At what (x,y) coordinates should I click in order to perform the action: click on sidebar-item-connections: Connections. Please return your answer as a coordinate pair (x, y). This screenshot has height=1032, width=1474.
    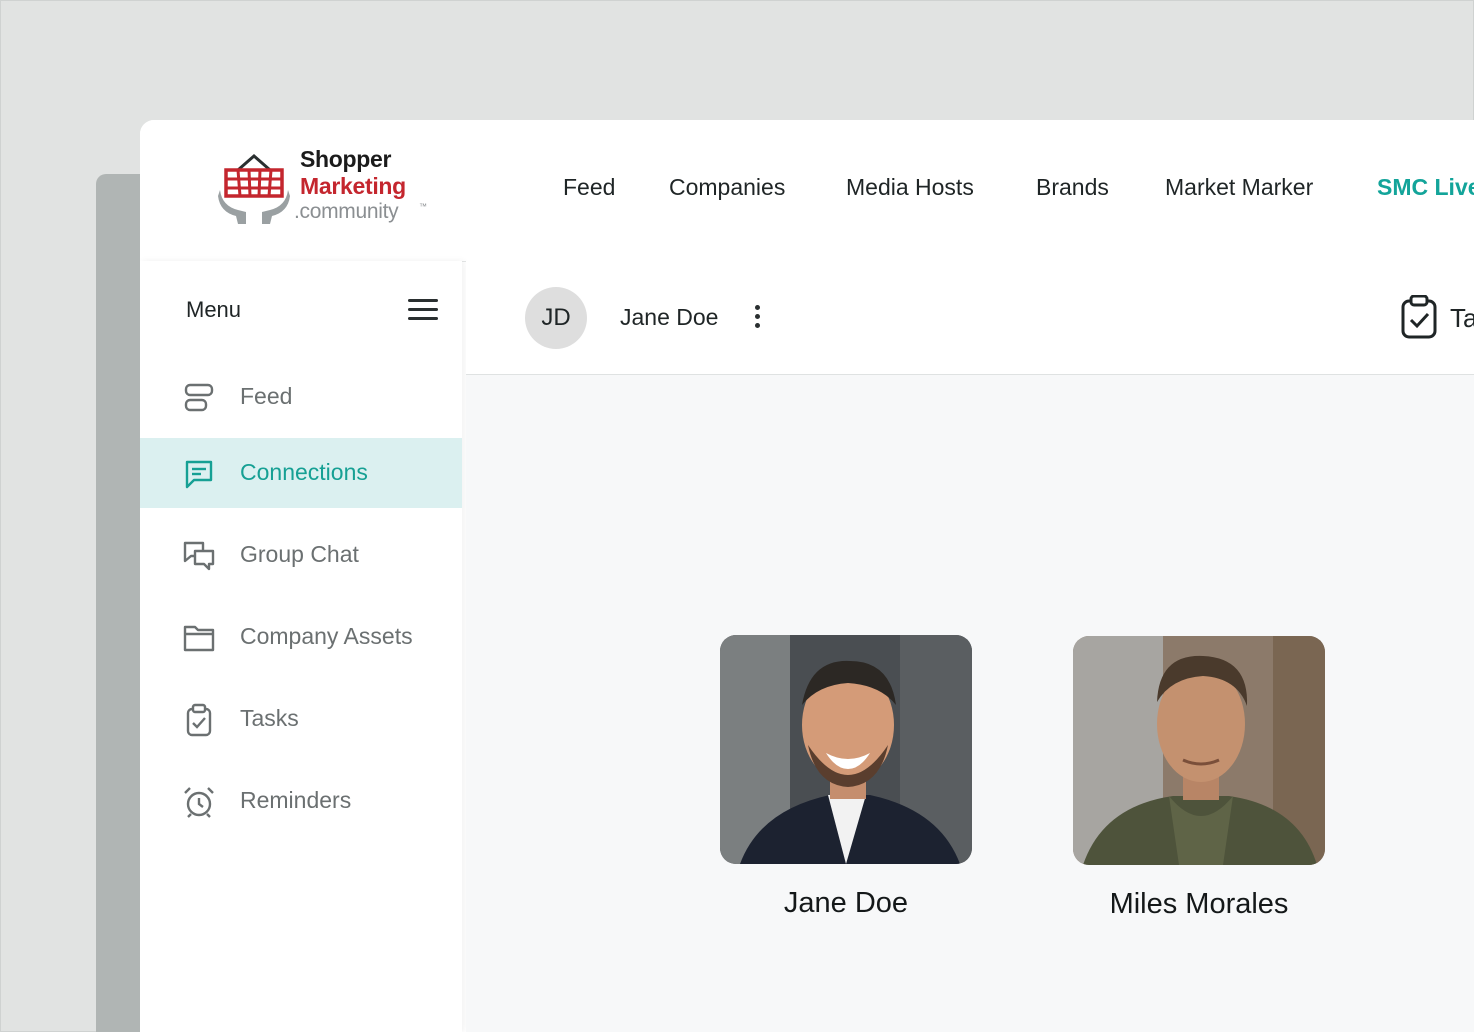
    Looking at the image, I should click on (301, 473).